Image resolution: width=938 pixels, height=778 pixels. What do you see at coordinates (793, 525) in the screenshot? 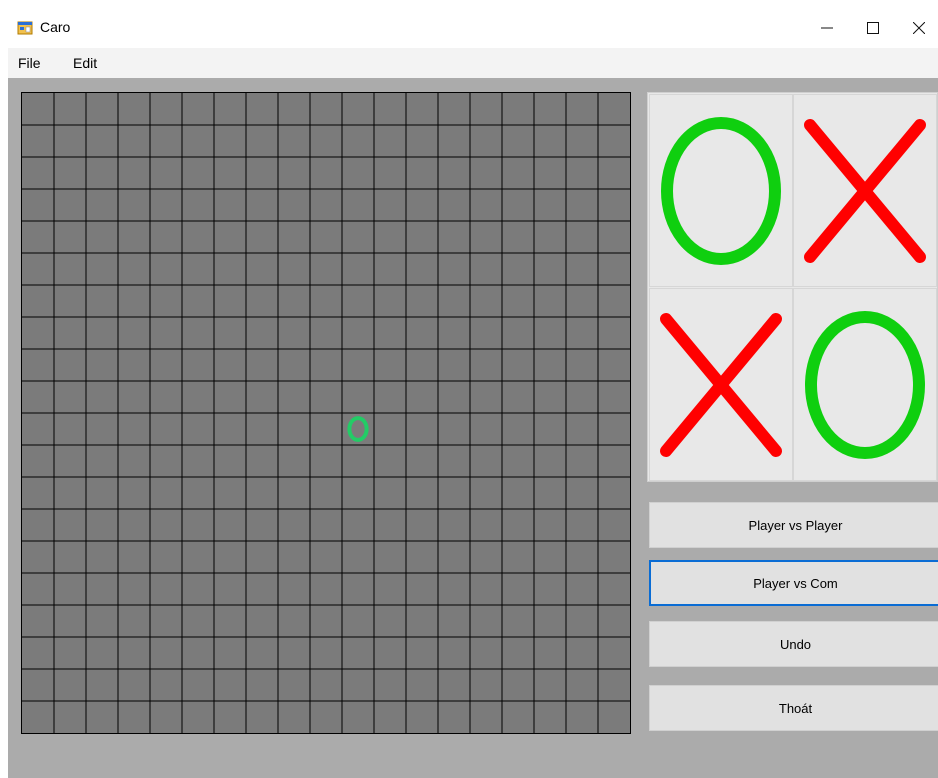
I see `player-vs-player-button: Player vs Player` at bounding box center [793, 525].